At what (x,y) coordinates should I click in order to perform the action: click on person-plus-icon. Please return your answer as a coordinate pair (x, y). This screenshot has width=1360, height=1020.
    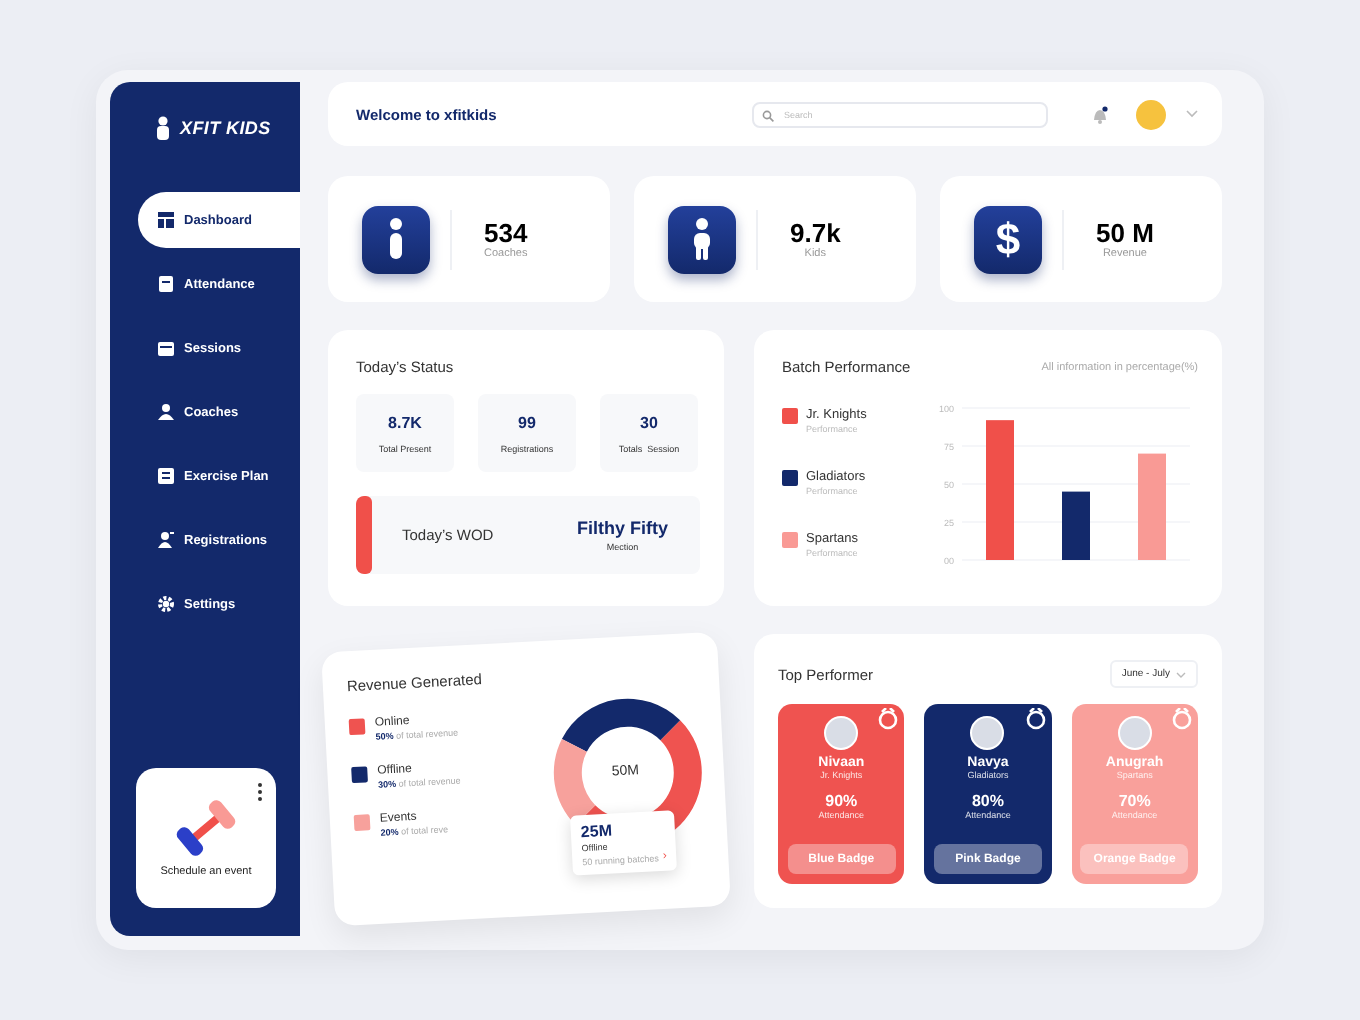
    Looking at the image, I should click on (166, 540).